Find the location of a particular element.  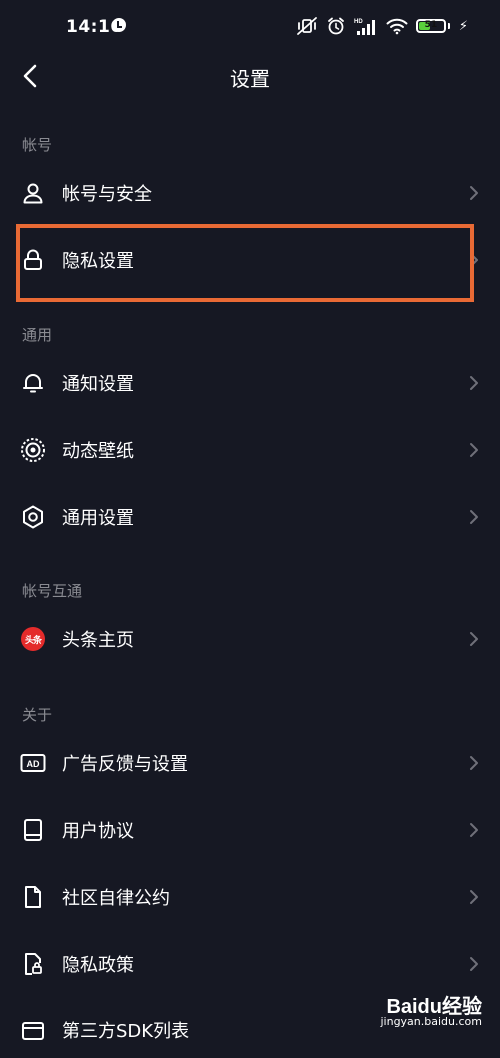

battery-level: 51 is located at coordinates (431, 25).